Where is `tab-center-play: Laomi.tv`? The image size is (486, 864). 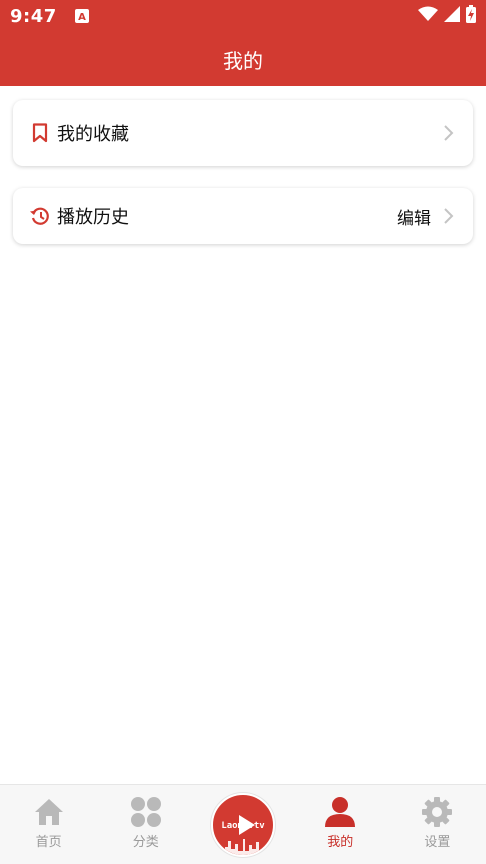 tab-center-play: Laomi.tv is located at coordinates (242, 824).